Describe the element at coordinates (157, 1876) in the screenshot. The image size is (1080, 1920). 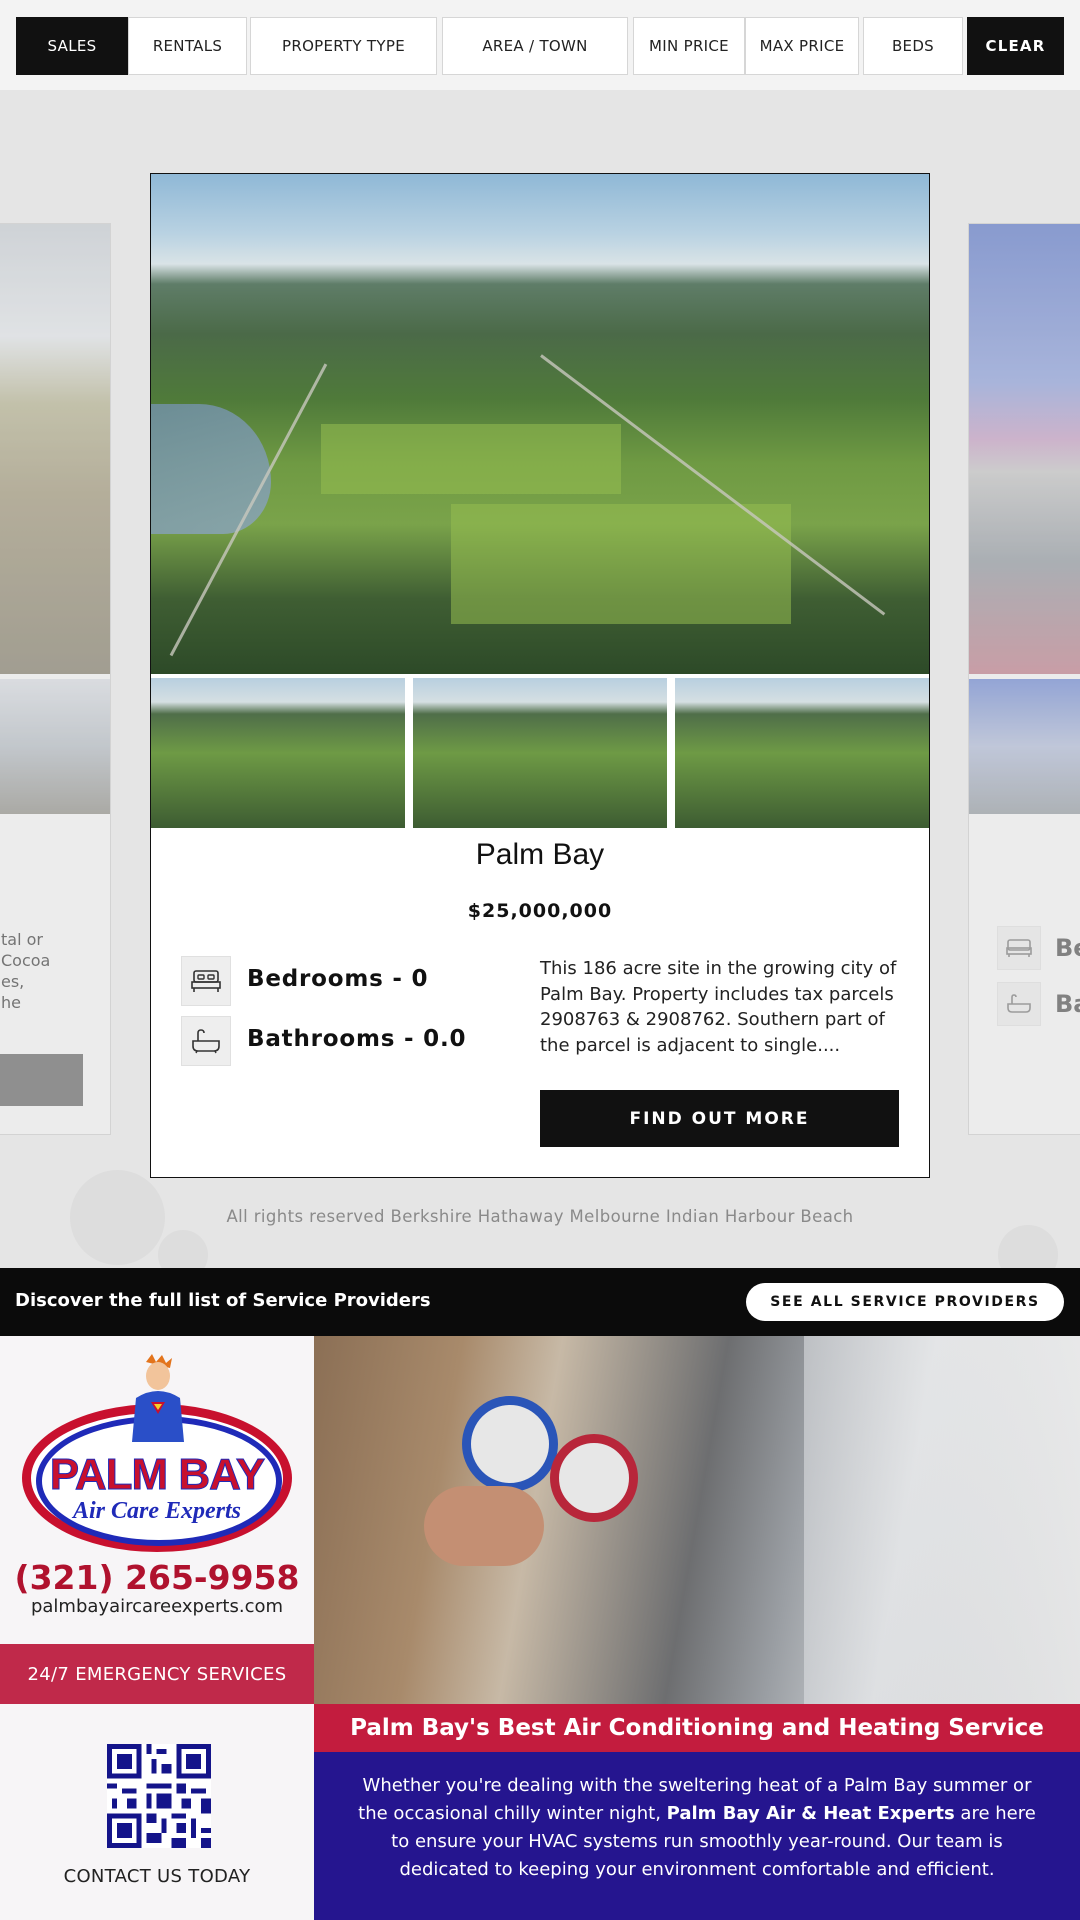
I see `contact-us-text: CONTACT US TODAY` at that location.